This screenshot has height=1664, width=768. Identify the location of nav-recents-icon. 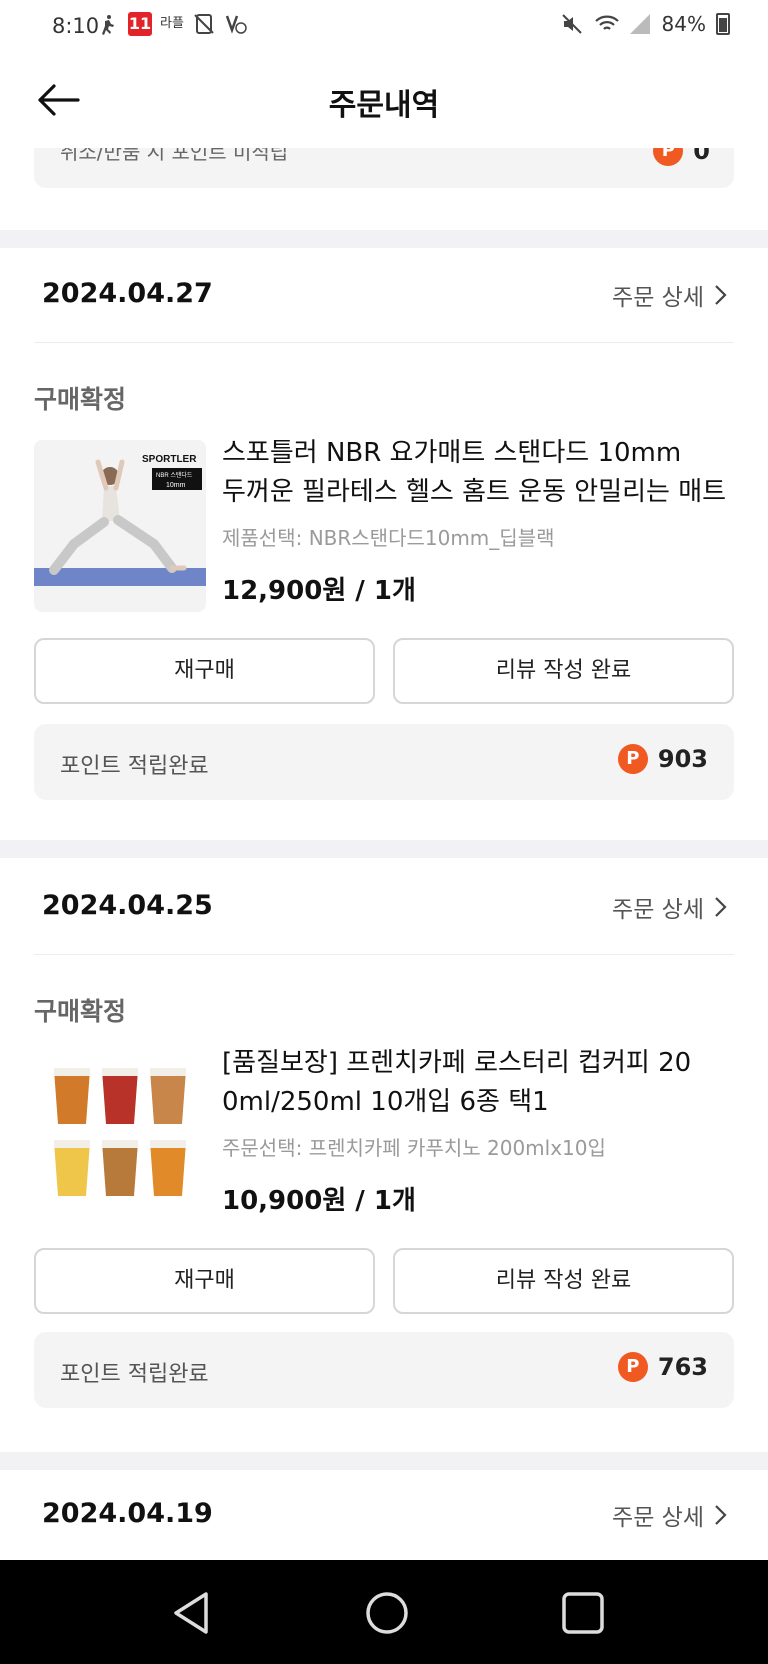
(583, 1613).